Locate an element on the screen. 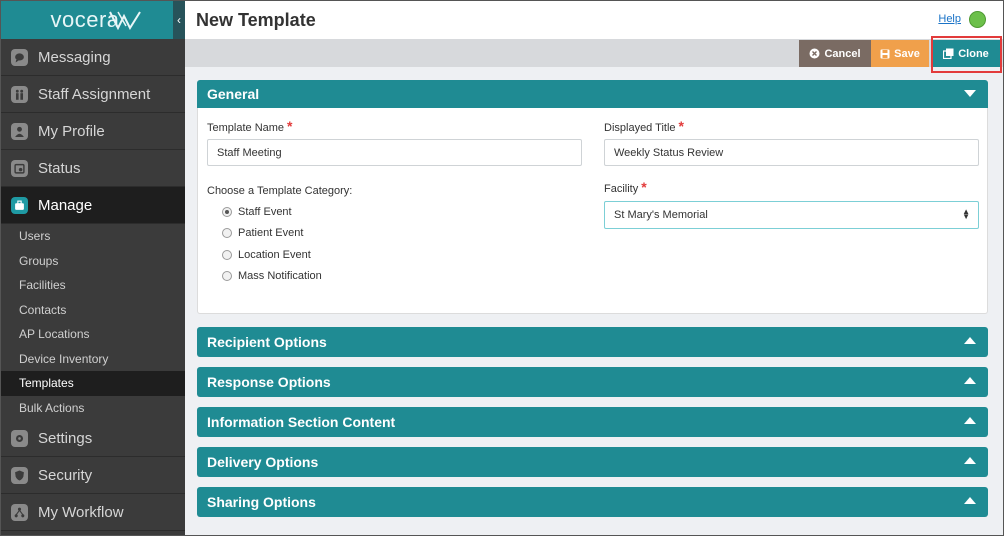 This screenshot has height=536, width=1004. sidebar-item-staff-assignment: Staff Assignment is located at coordinates (93, 94).